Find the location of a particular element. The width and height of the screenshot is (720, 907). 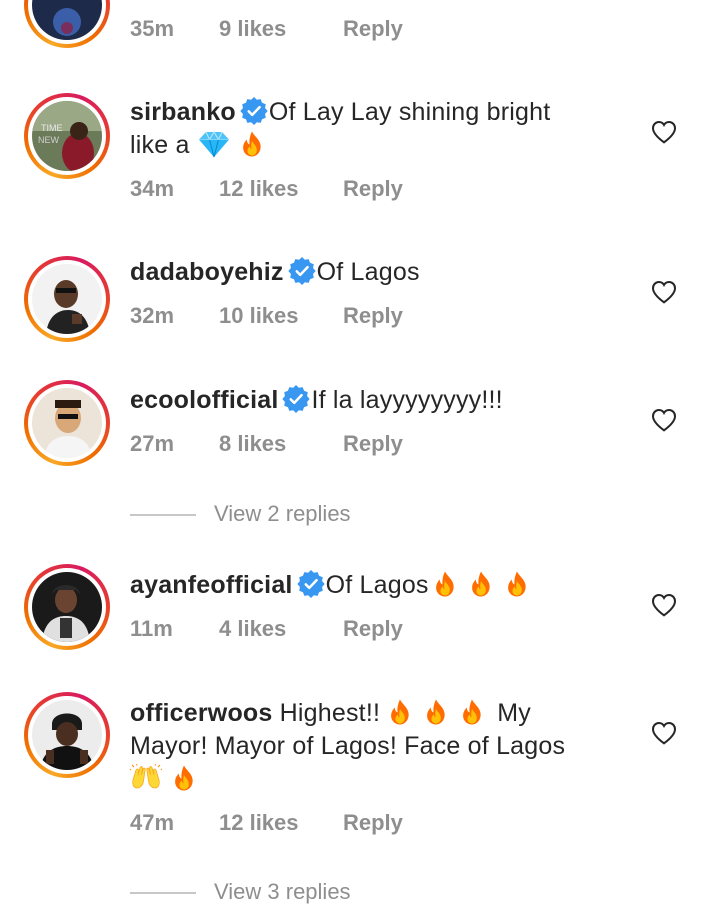

comment-time: 34m is located at coordinates (152, 188).